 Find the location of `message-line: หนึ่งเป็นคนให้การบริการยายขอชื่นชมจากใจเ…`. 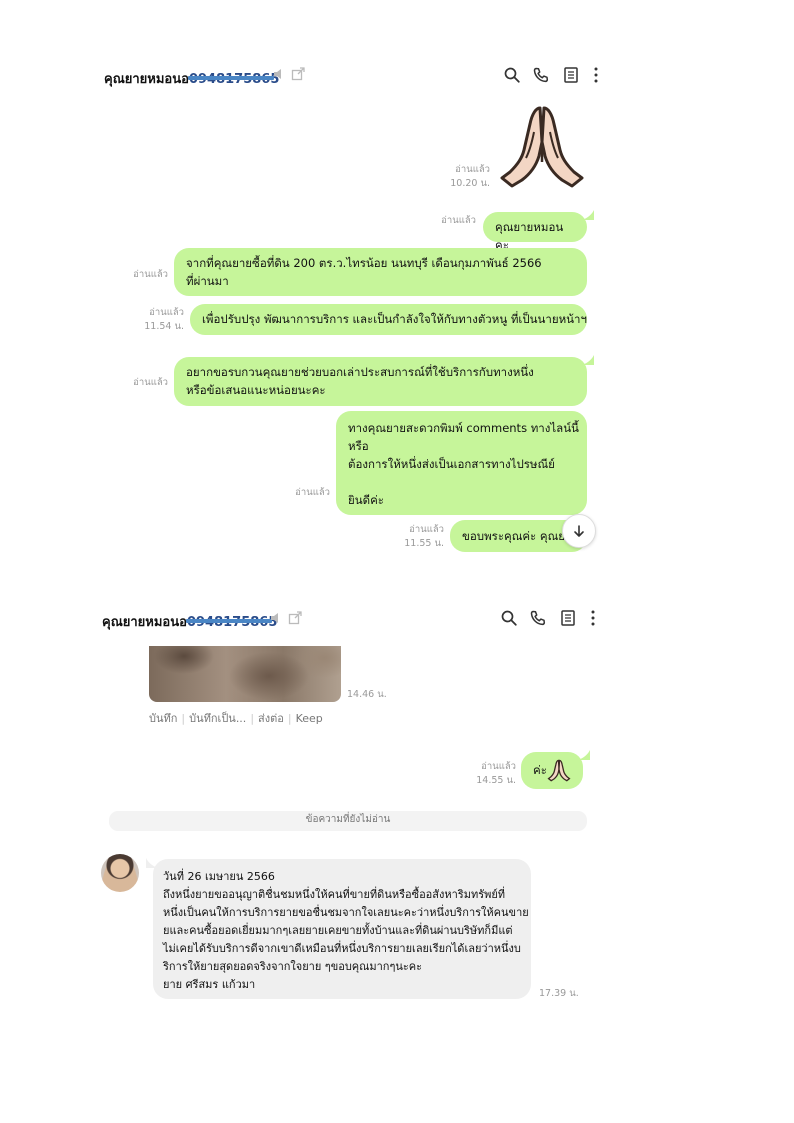

message-line: หนึ่งเป็นคนให้การบริการยายขอชื่นชมจากใจเ… is located at coordinates (346, 912).